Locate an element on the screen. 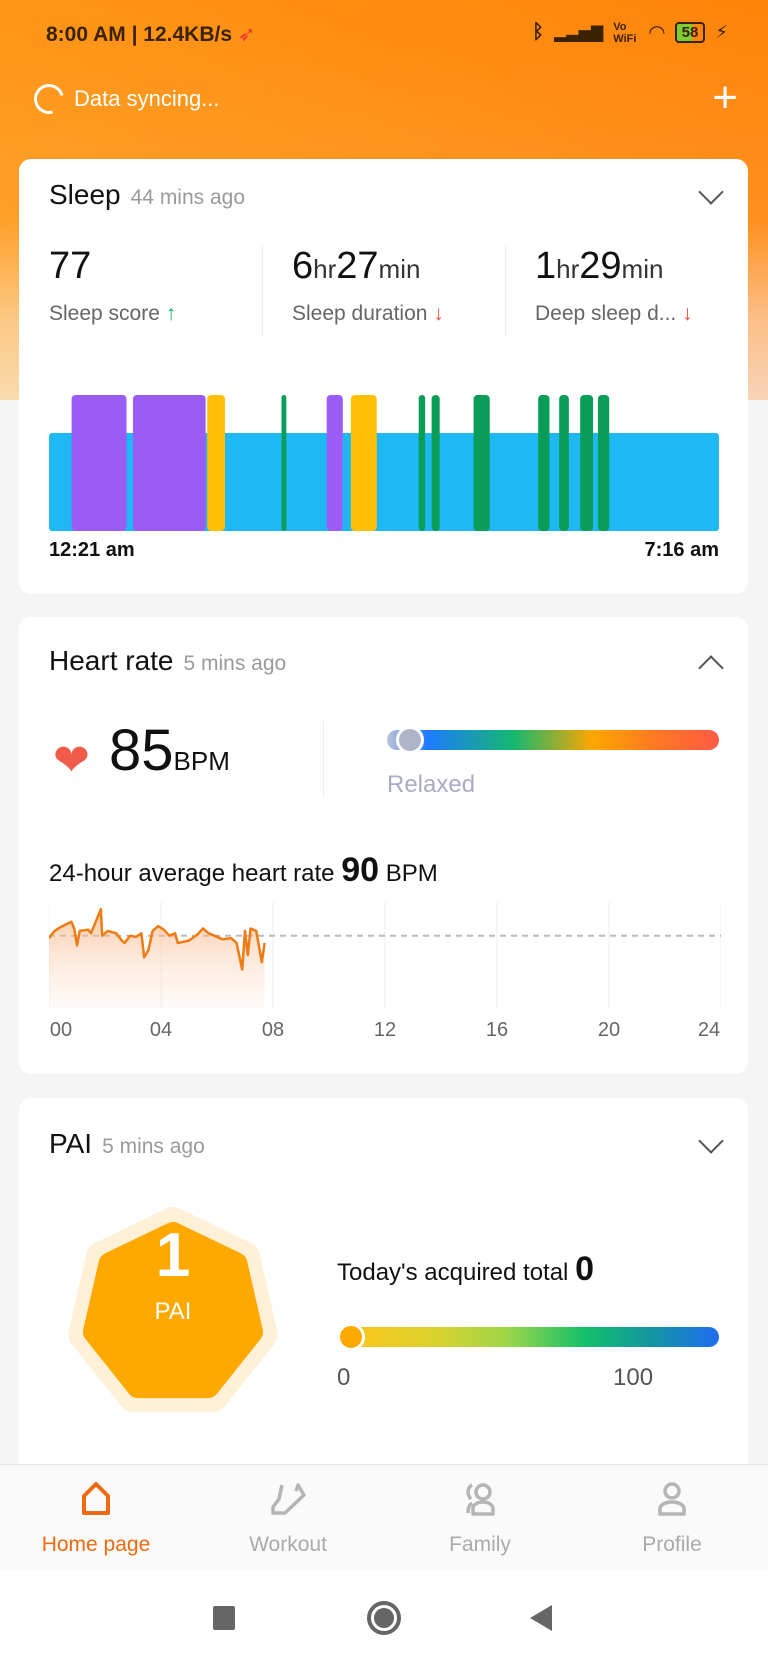 The image size is (768, 1664). sleep-chart is located at coordinates (384, 465).